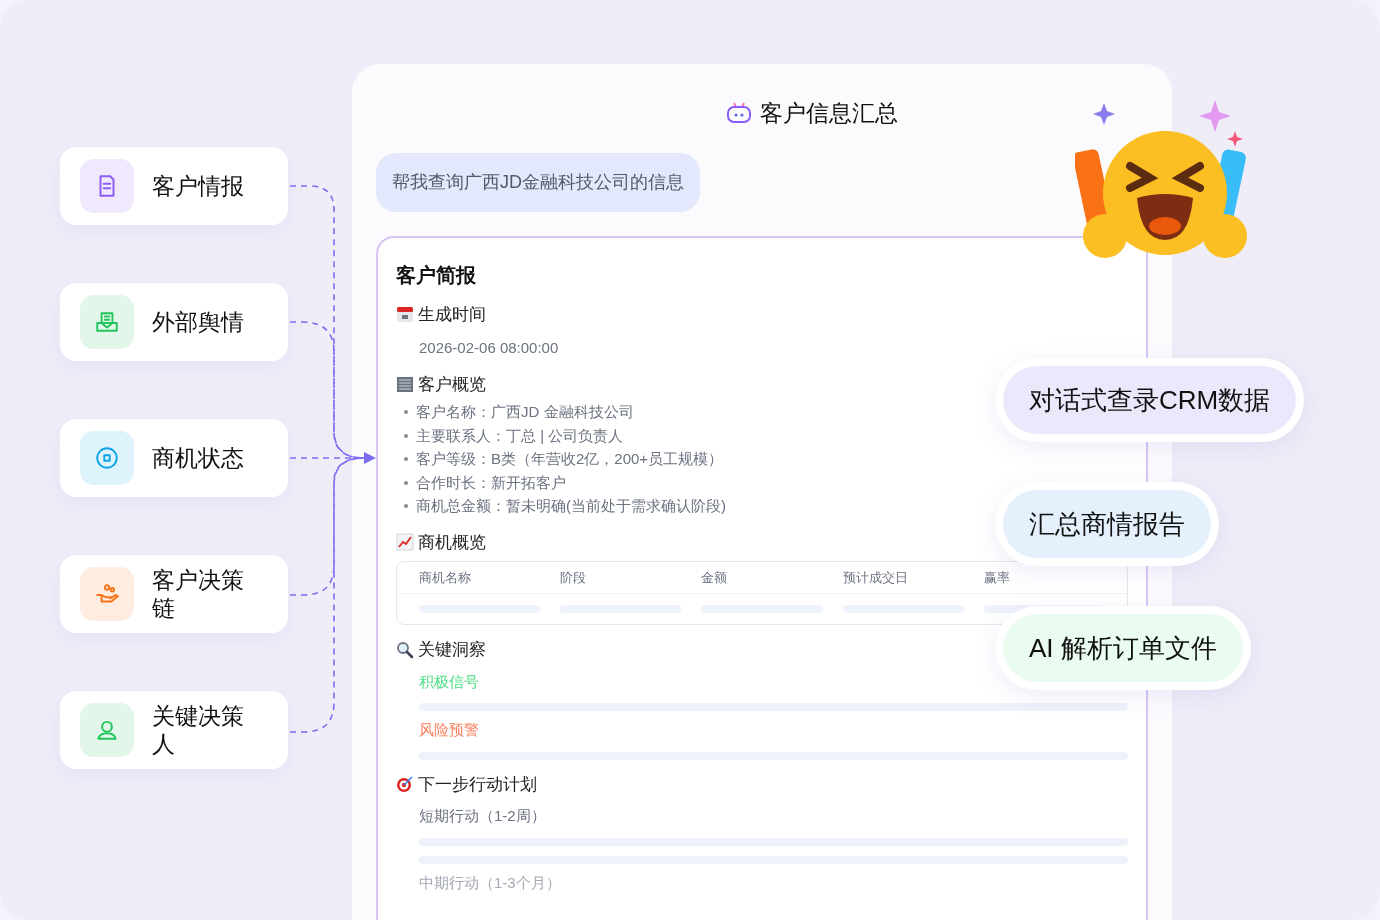  I want to click on subsection-label: 中期行动（1-3个月）, so click(490, 882).